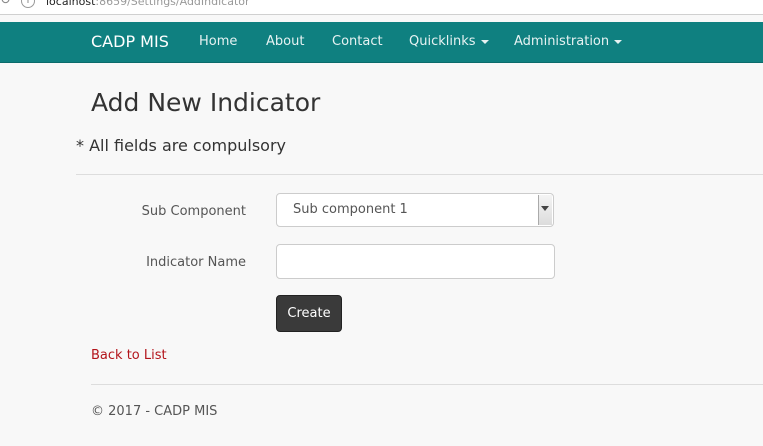 This screenshot has width=763, height=446. Describe the element at coordinates (562, 41) in the screenshot. I see `nav-item-label: Administration` at that location.